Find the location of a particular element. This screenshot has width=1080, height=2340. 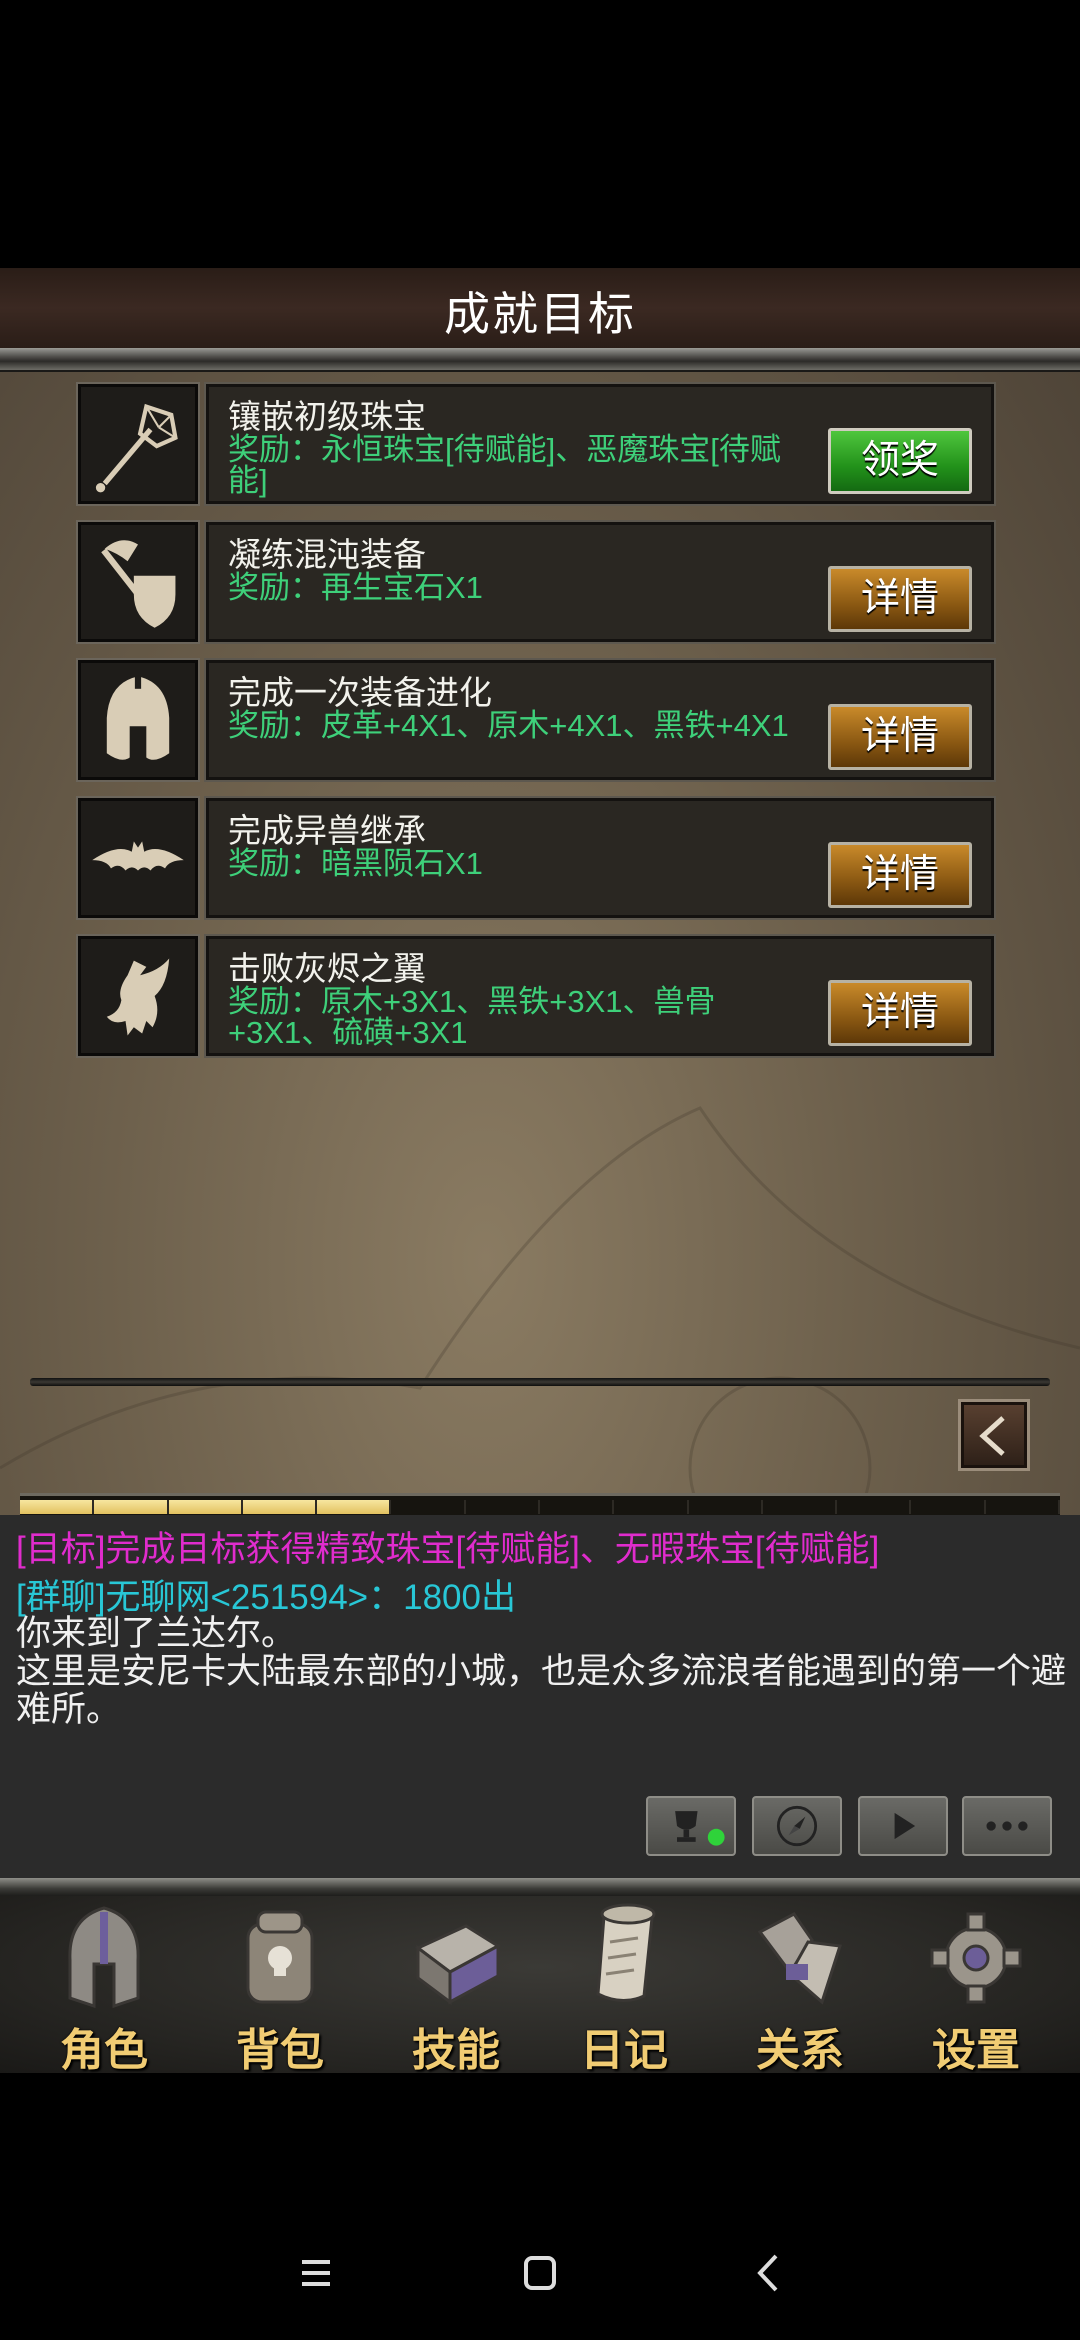

nav-relations: 关系 is located at coordinates (800, 1984).